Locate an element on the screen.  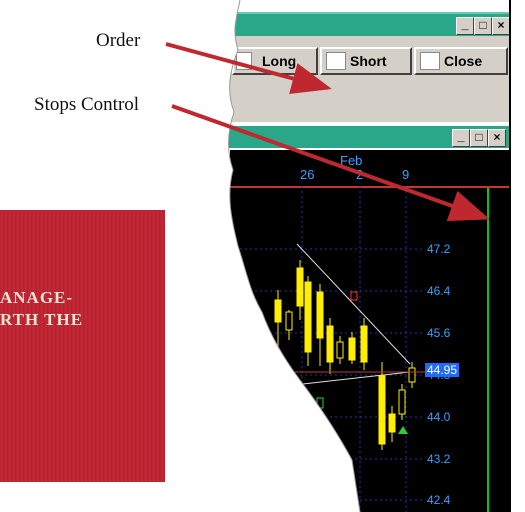
stops-control-callout: Stops Control is located at coordinates (87, 104).